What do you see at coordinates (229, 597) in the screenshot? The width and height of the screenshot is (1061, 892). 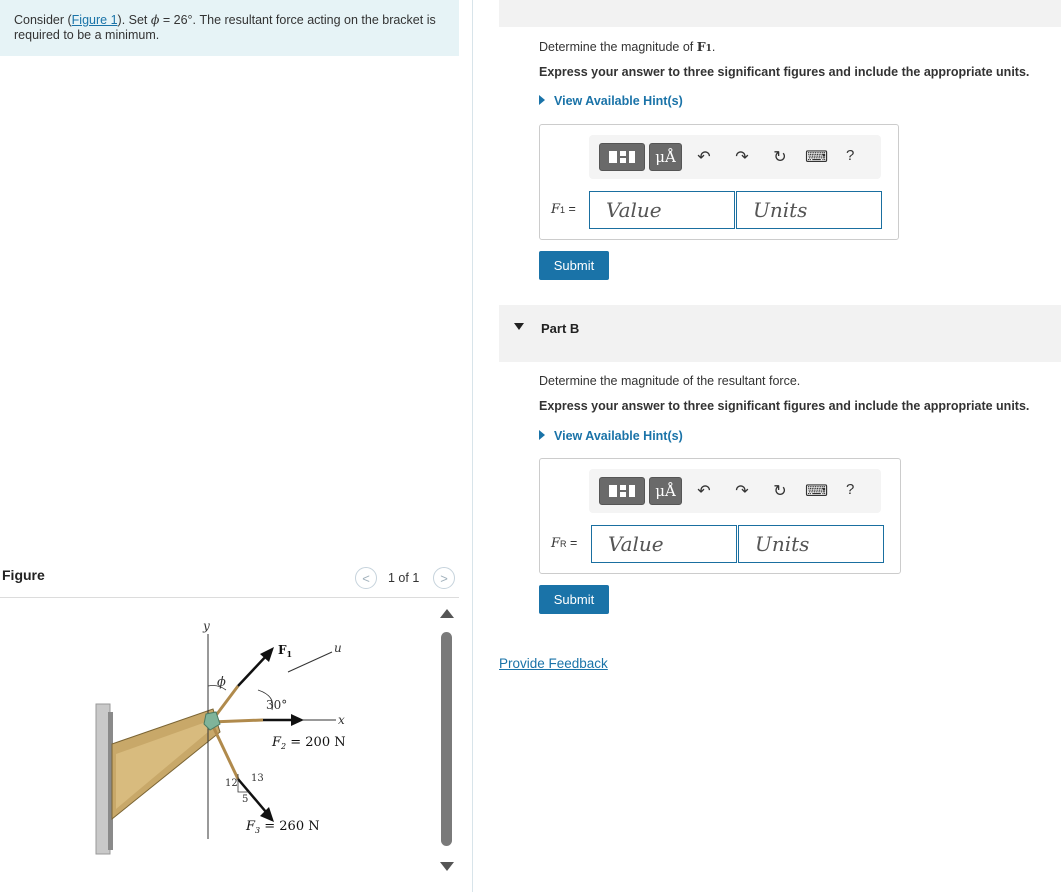 I see `figure-divider` at bounding box center [229, 597].